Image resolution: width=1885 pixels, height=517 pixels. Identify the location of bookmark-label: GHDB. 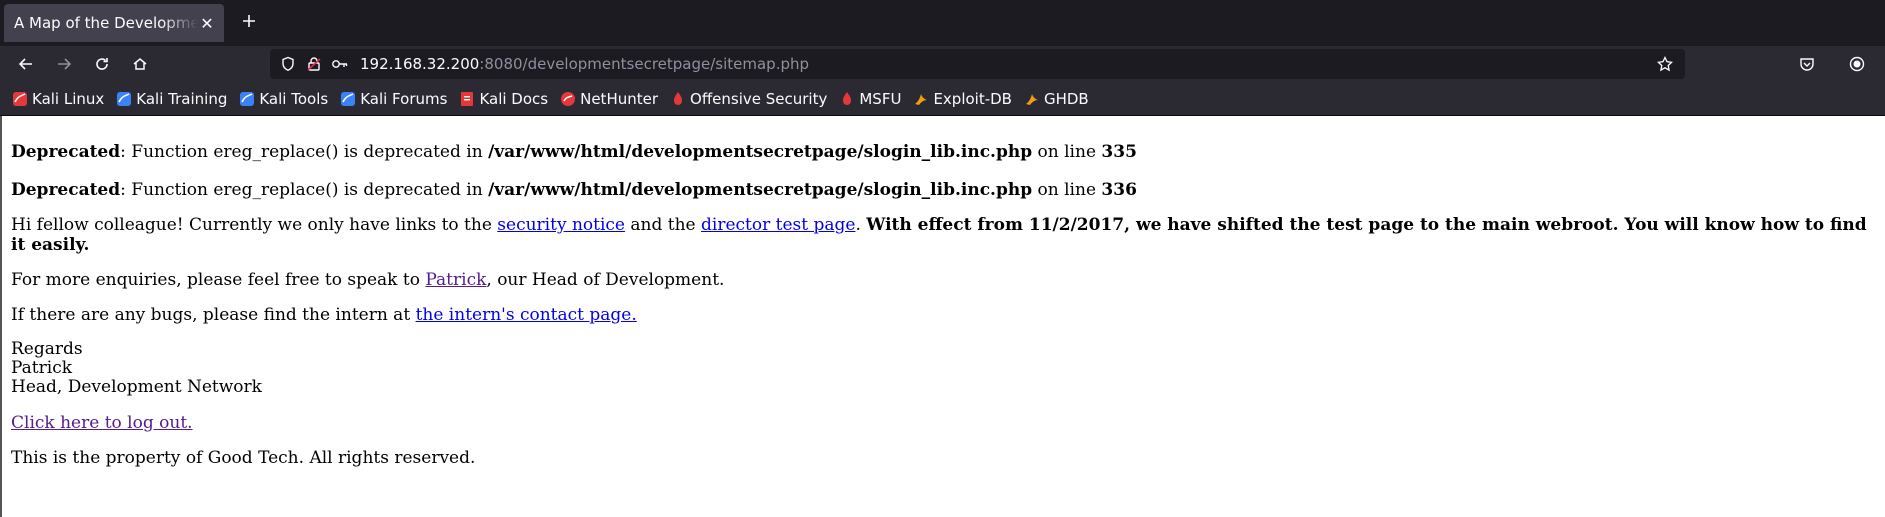
(1066, 98).